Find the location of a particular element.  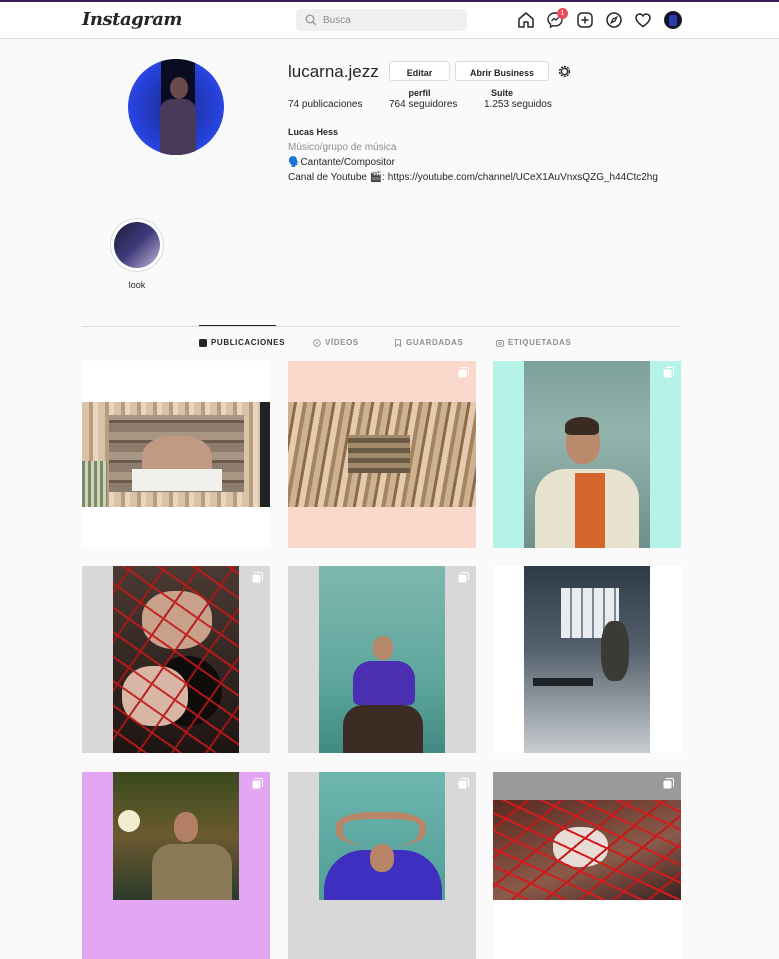

top-navbar: Instagram 1 is located at coordinates (389, 20).